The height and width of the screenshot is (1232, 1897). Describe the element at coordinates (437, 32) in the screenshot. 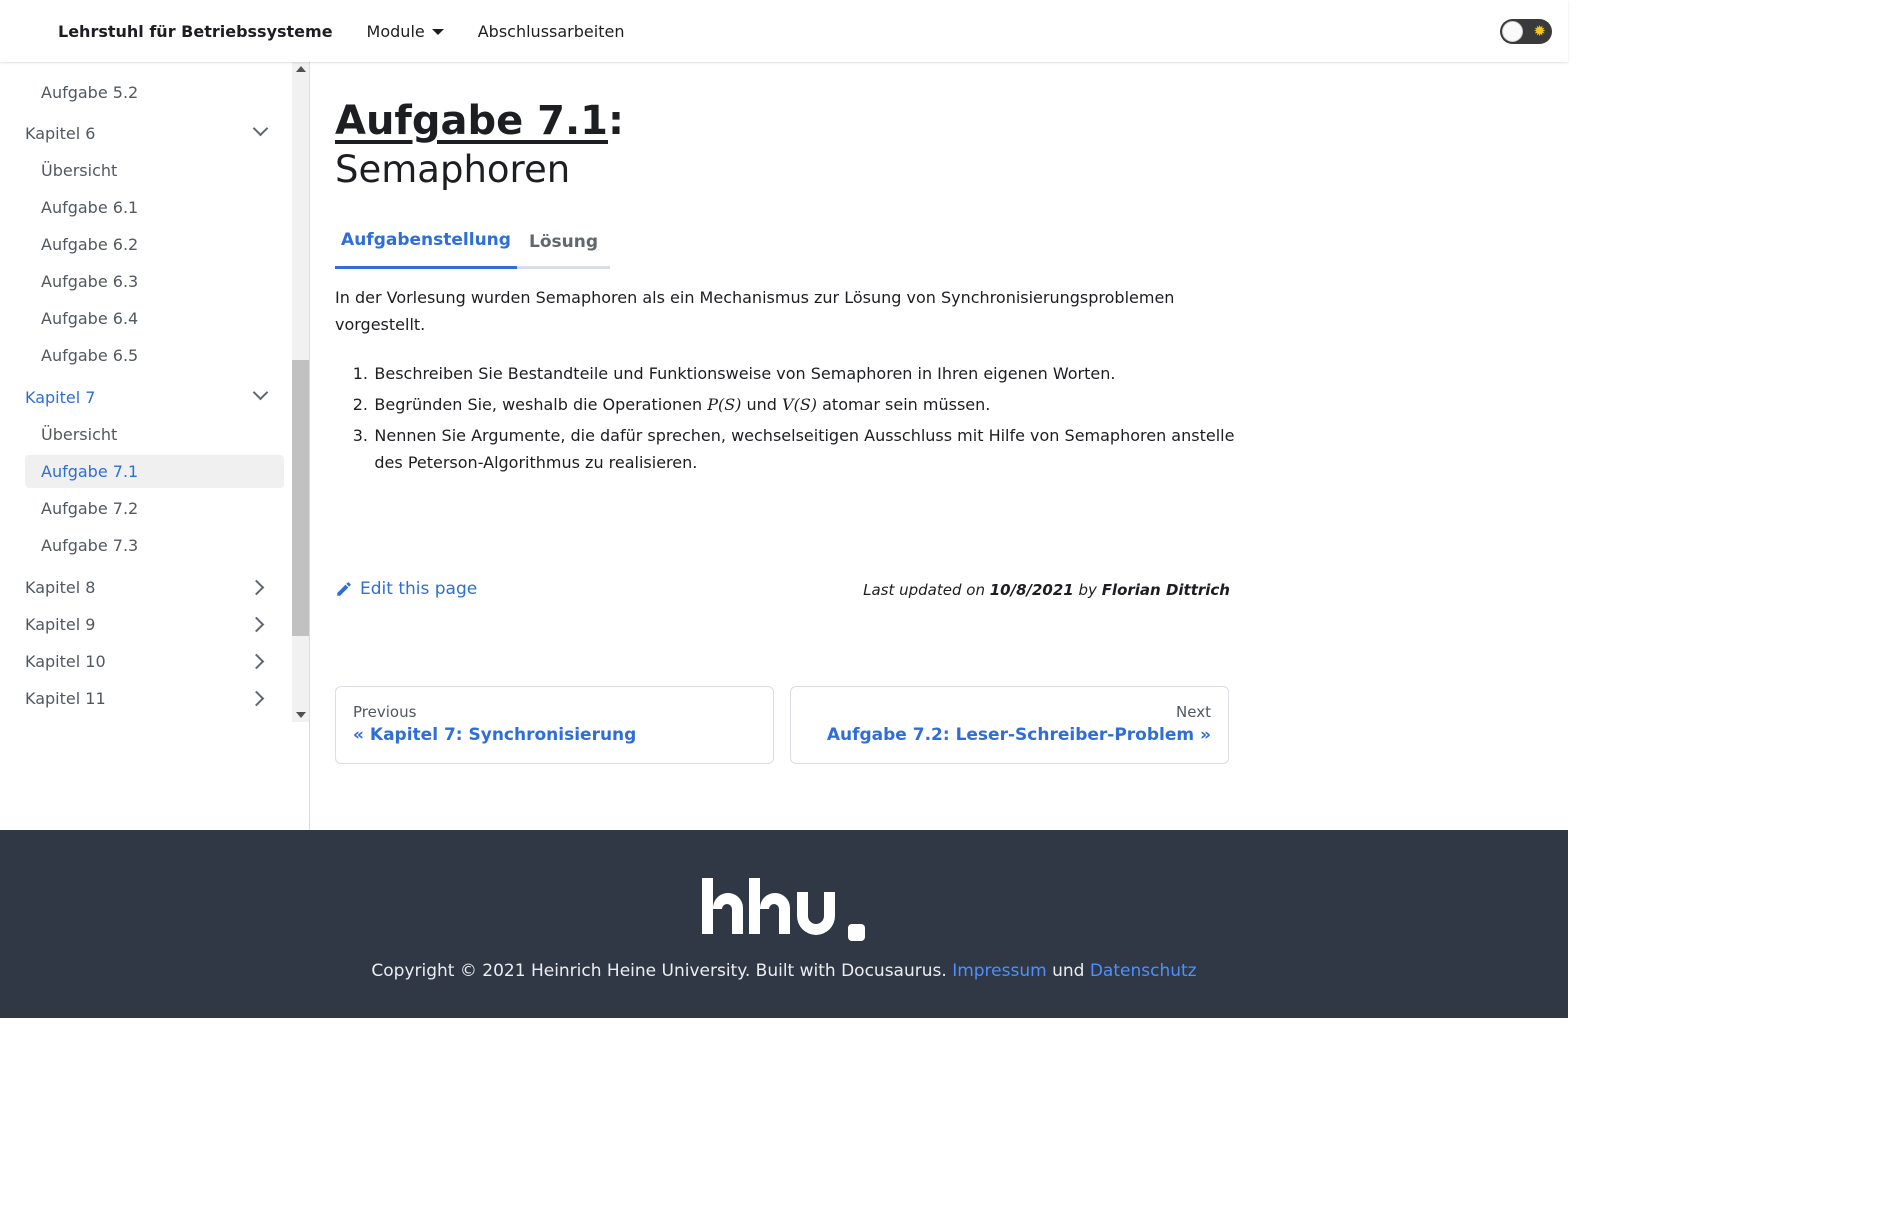

I see `caret-down-icon` at that location.